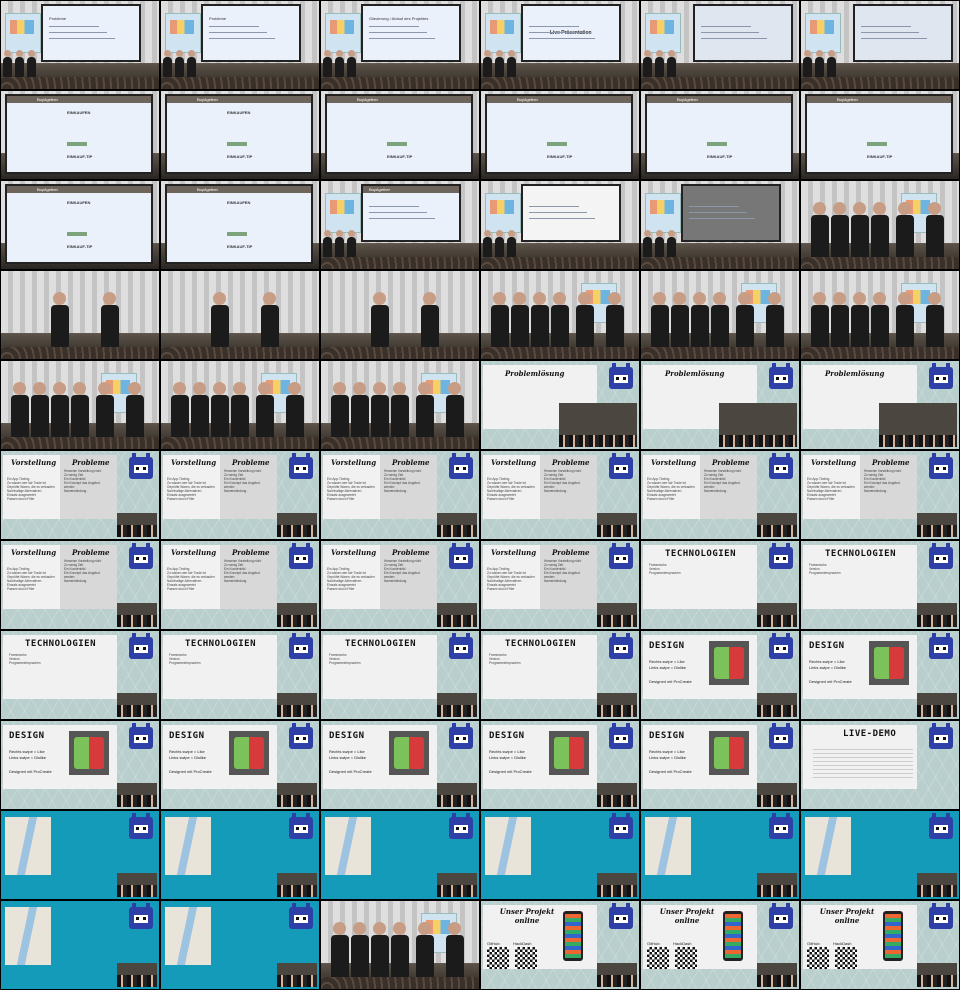  I want to click on tech-list: Frameworks Version Programmiersprachen, so click(345, 659).